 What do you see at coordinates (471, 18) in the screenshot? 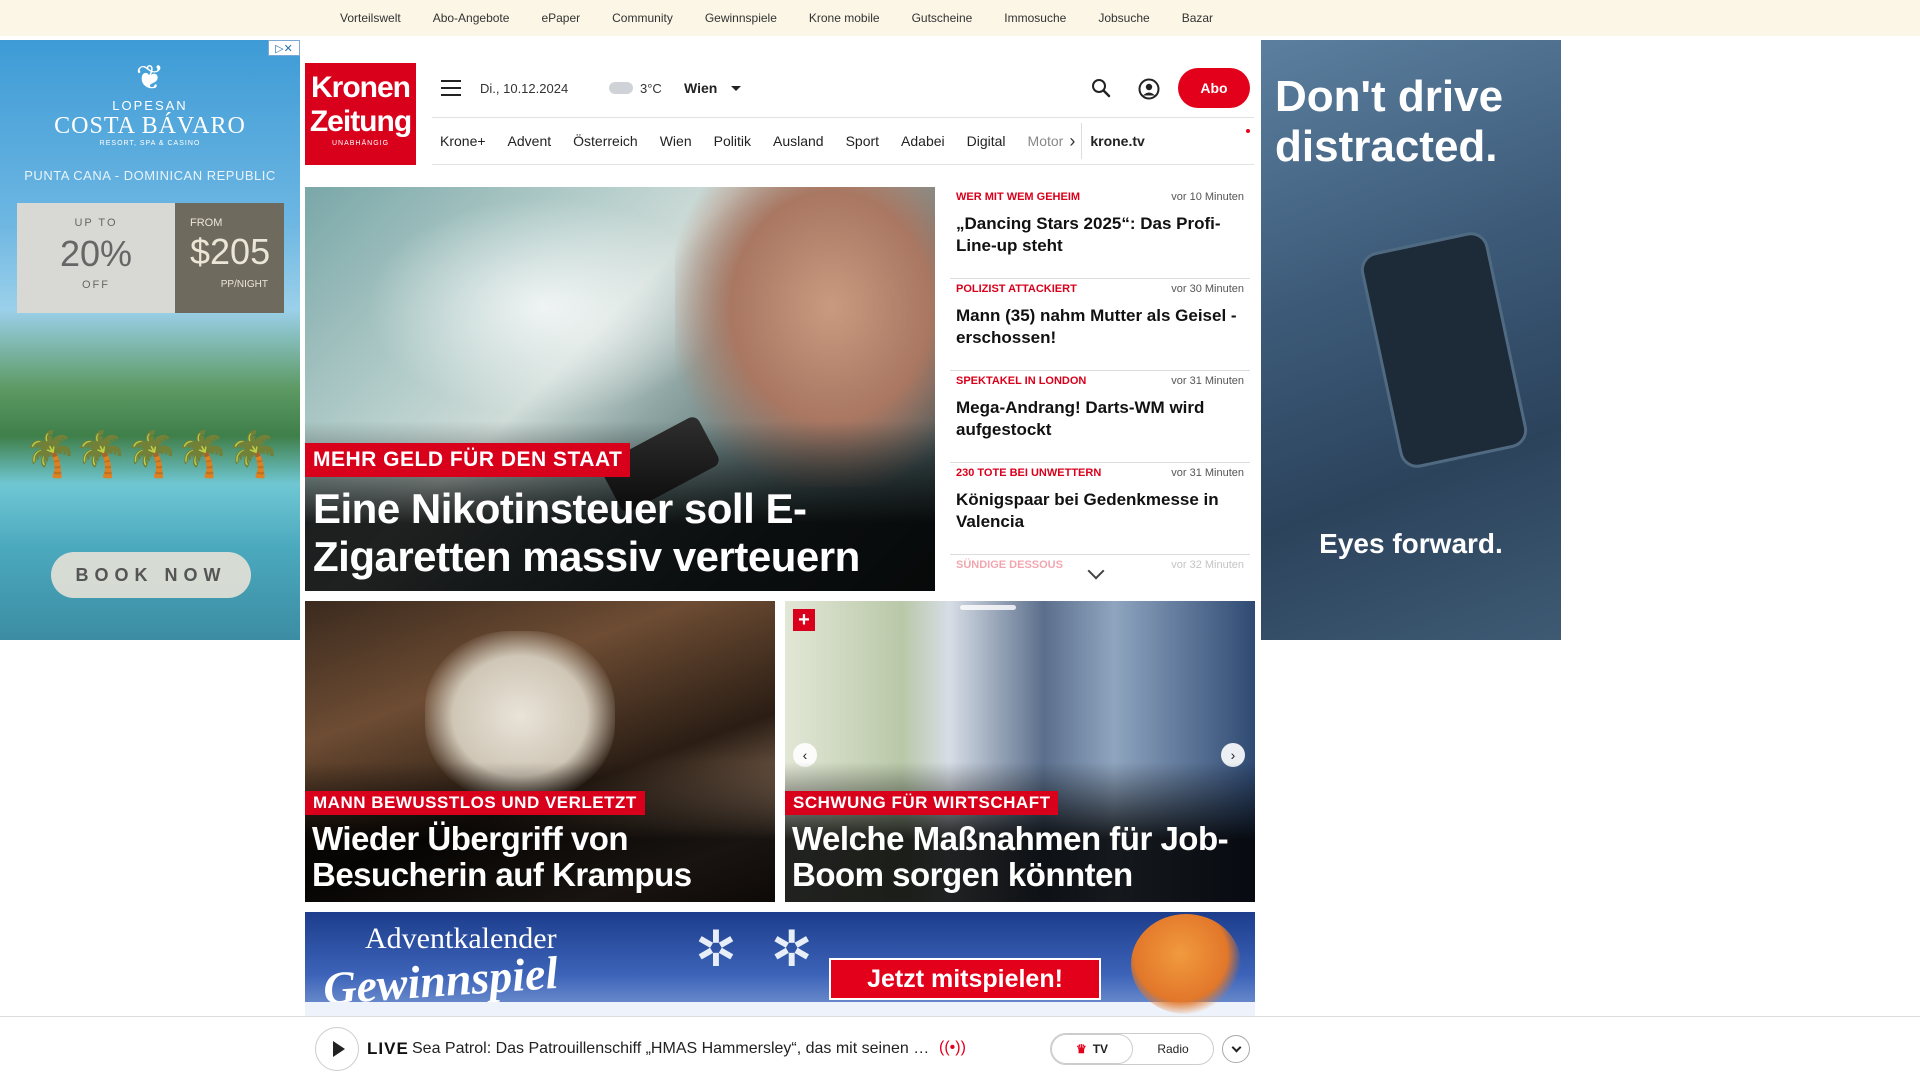
I see `topnav-abo-angebote: Abo-Angebote` at bounding box center [471, 18].